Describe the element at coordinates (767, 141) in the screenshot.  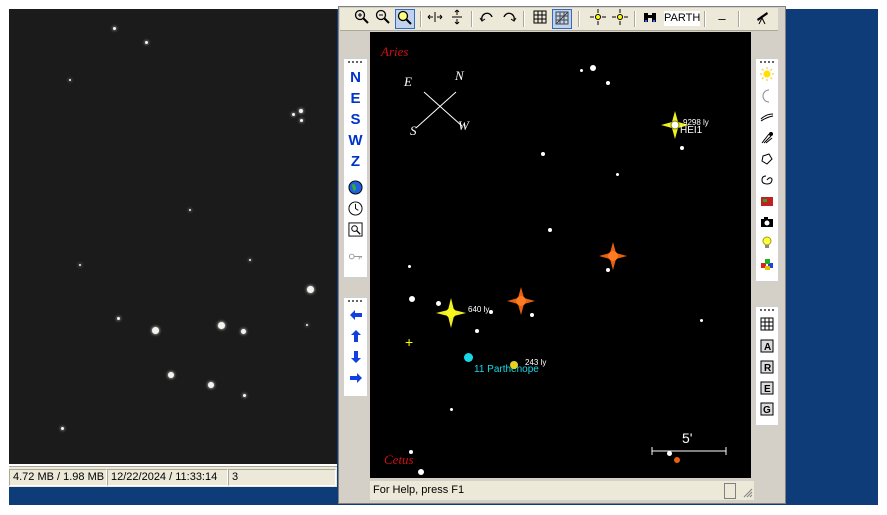
I see `asteroid-icon` at that location.